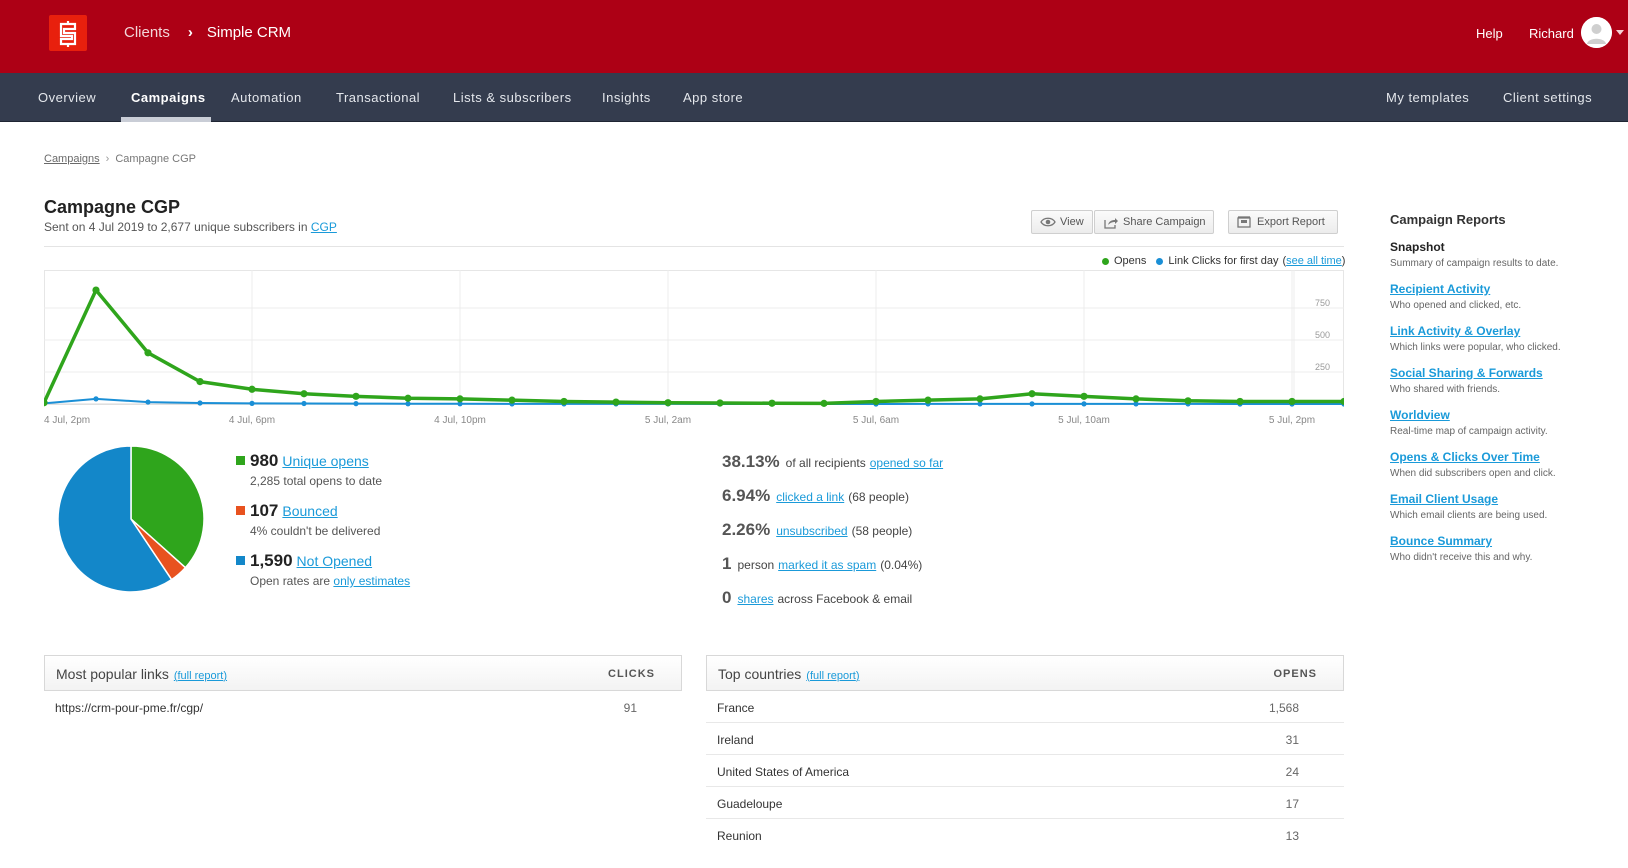 Image resolution: width=1628 pixels, height=868 pixels. What do you see at coordinates (814, 36) in the screenshot?
I see `top-bar: Clients › Simple CRM Help Richard` at bounding box center [814, 36].